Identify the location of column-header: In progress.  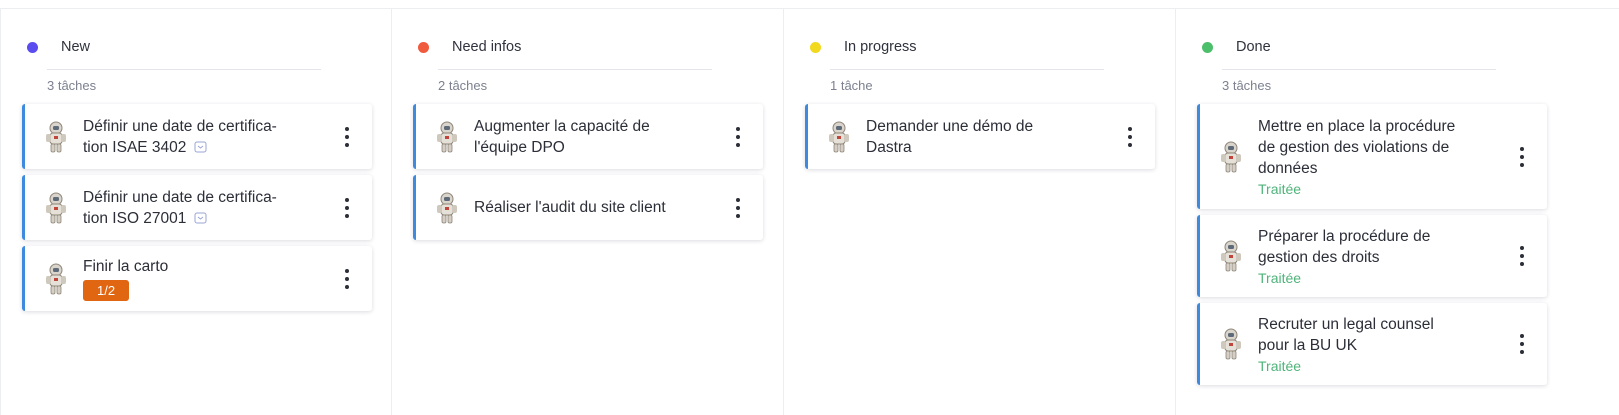
(863, 47).